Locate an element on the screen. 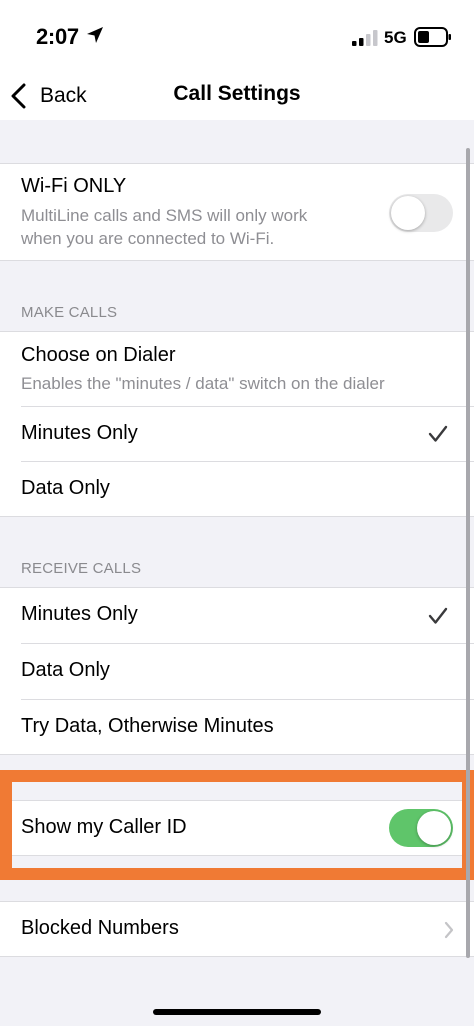  make-calls-minutes-only-row: Minutes Only is located at coordinates (237, 434).